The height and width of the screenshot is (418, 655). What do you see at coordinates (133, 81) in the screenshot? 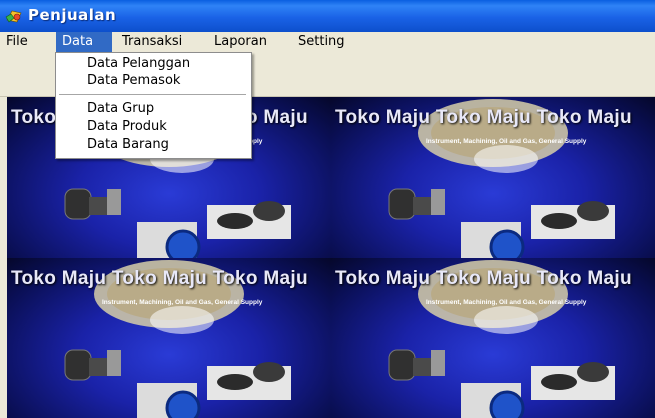
I see `menu-item-data-pemasok: Data Pemasok` at bounding box center [133, 81].